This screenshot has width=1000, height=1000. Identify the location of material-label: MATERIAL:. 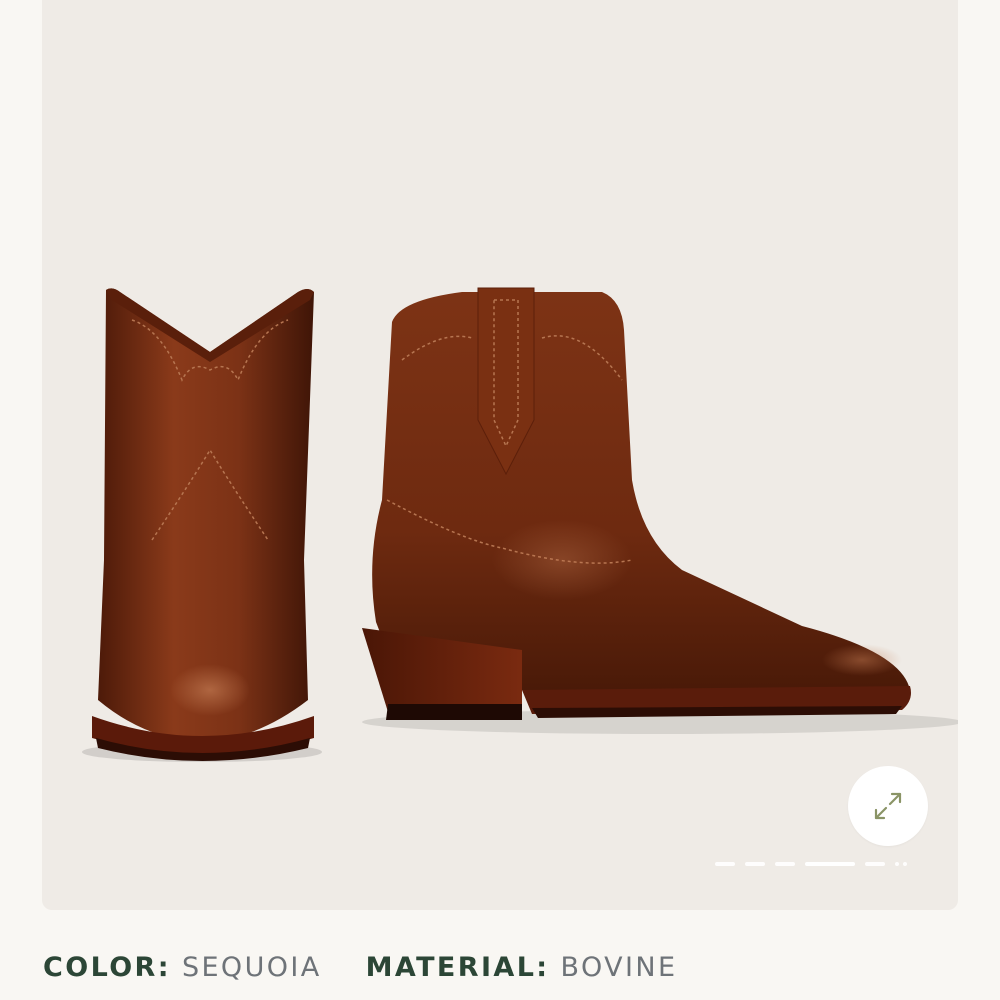
(457, 967).